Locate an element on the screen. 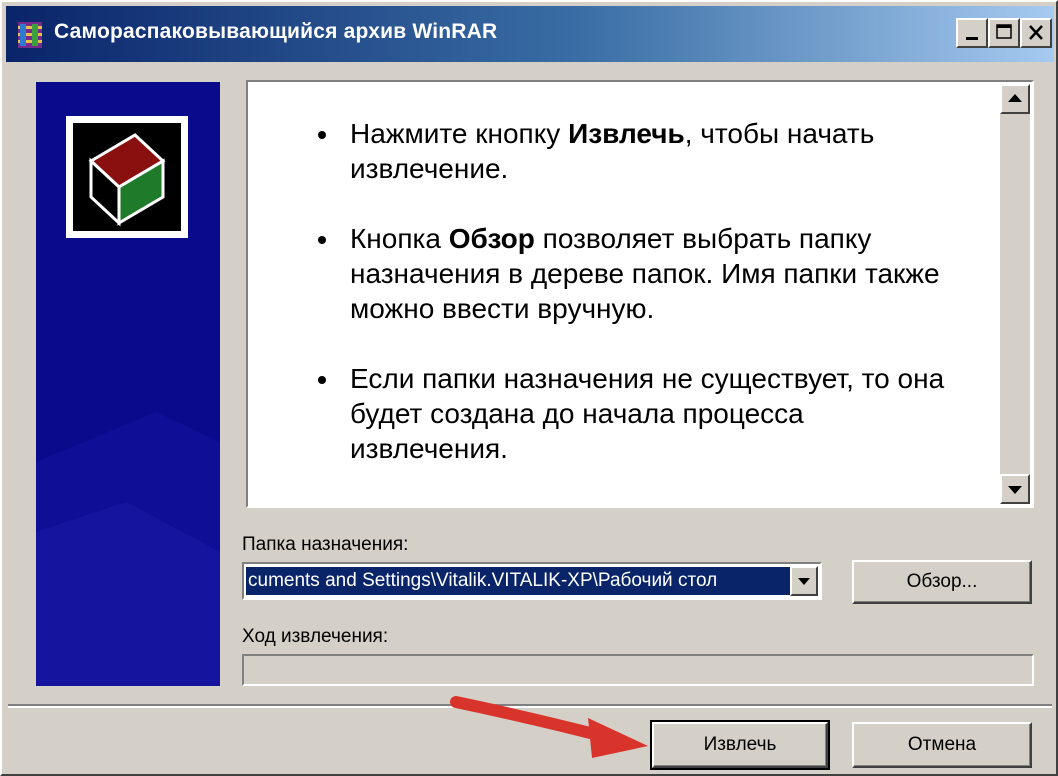 This screenshot has height=776, width=1058. destination-label: Папка назначения: is located at coordinates (325, 544).